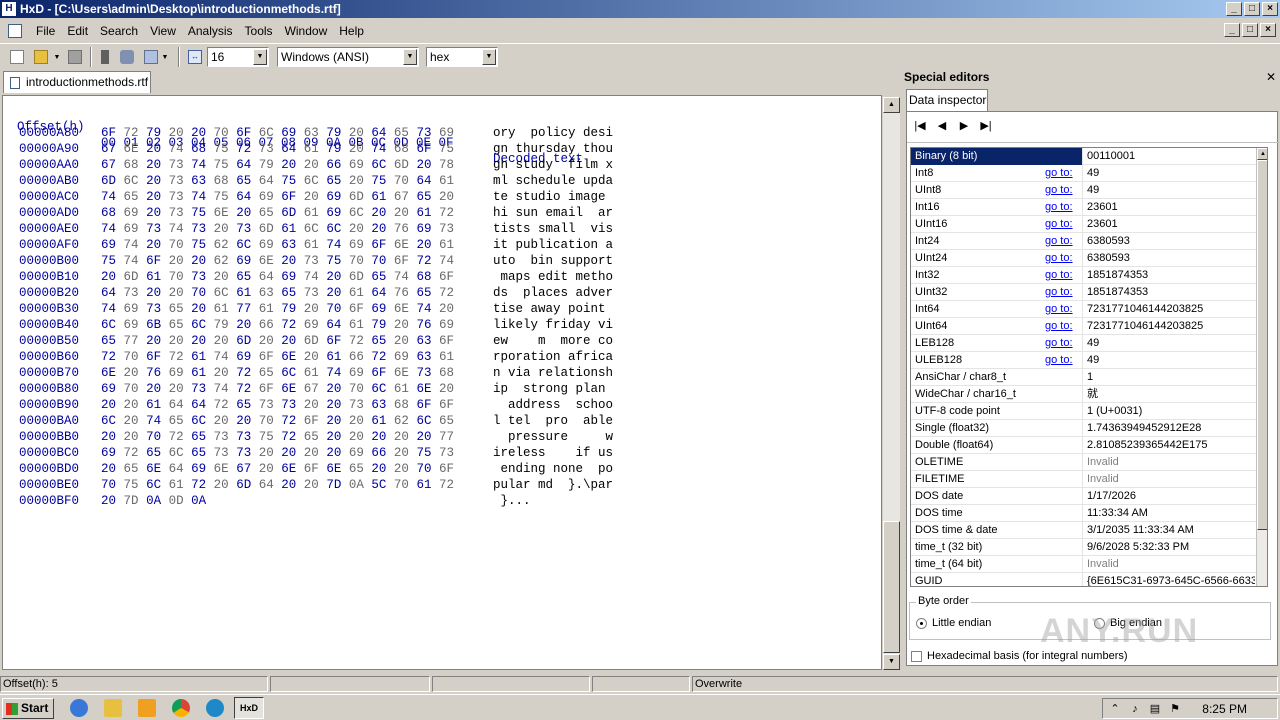 Image resolution: width=1280 pixels, height=720 pixels. Describe the element at coordinates (1170, 579) in the screenshot. I see `inspector-value: {6E615C31-6973-645C-6566-6633` at that location.